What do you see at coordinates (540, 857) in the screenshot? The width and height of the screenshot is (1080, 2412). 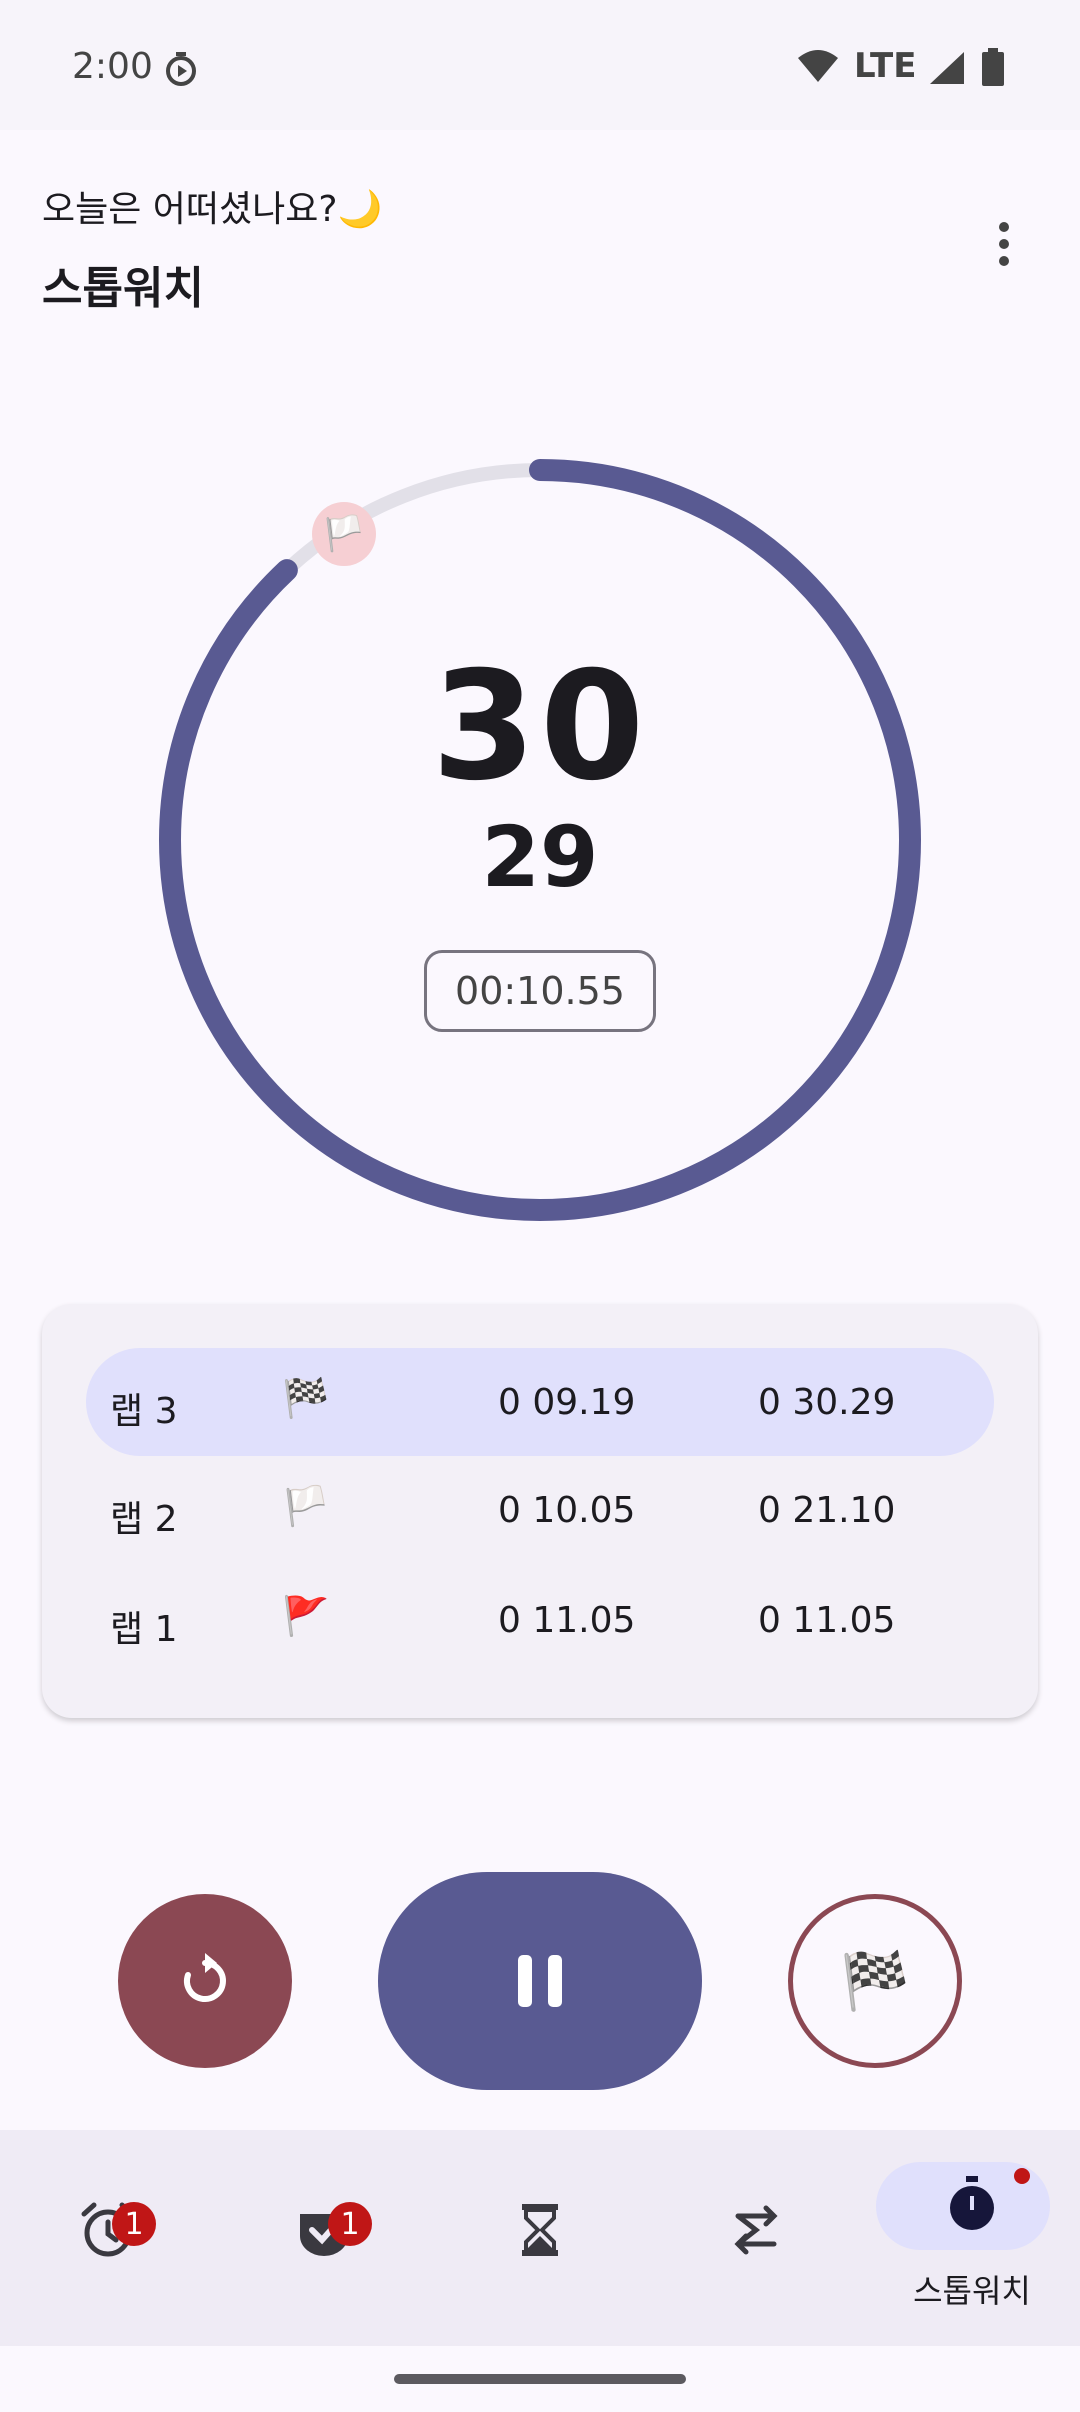 I see `elapsed-centiseconds: 29` at bounding box center [540, 857].